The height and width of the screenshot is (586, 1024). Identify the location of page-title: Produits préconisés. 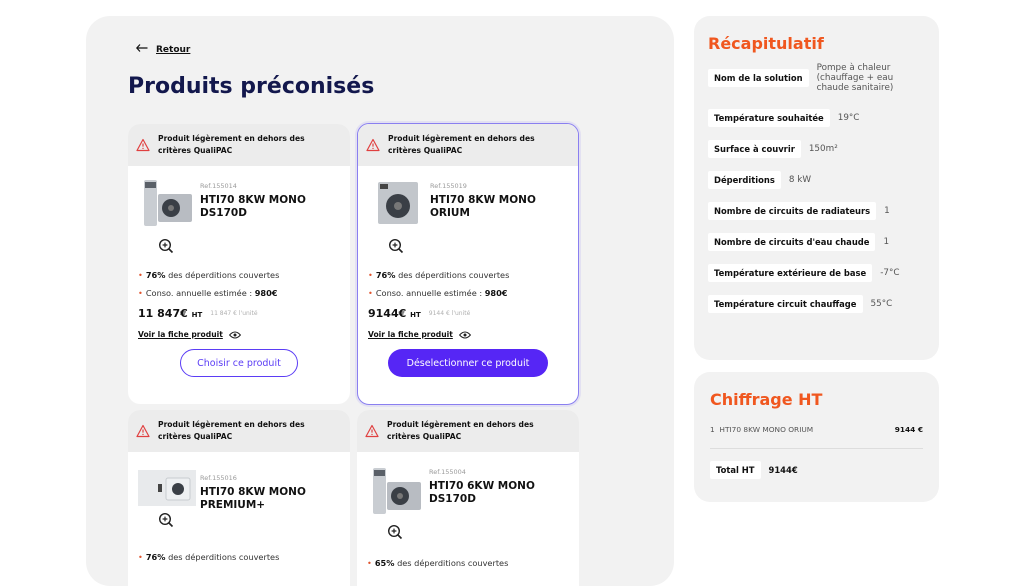
(251, 86).